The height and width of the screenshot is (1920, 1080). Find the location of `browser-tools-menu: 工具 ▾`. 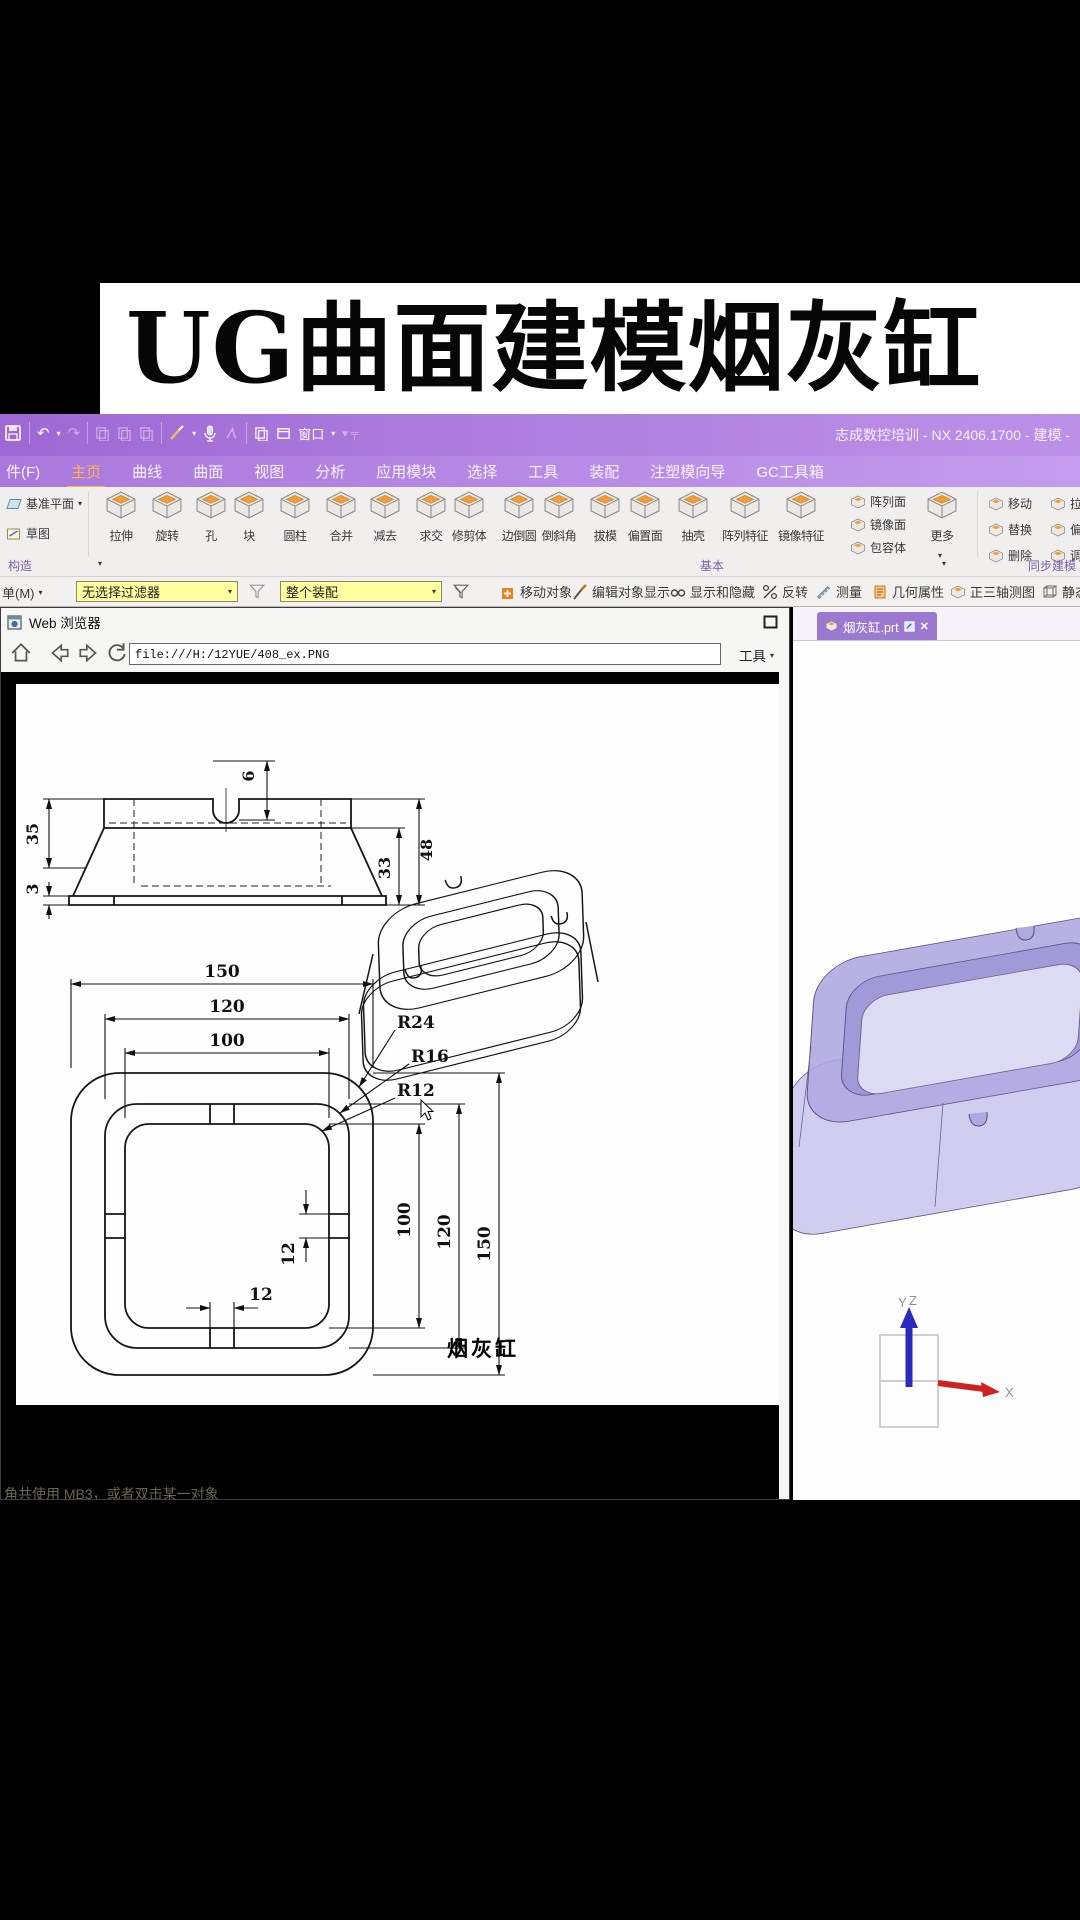

browser-tools-menu: 工具 ▾ is located at coordinates (756, 655).